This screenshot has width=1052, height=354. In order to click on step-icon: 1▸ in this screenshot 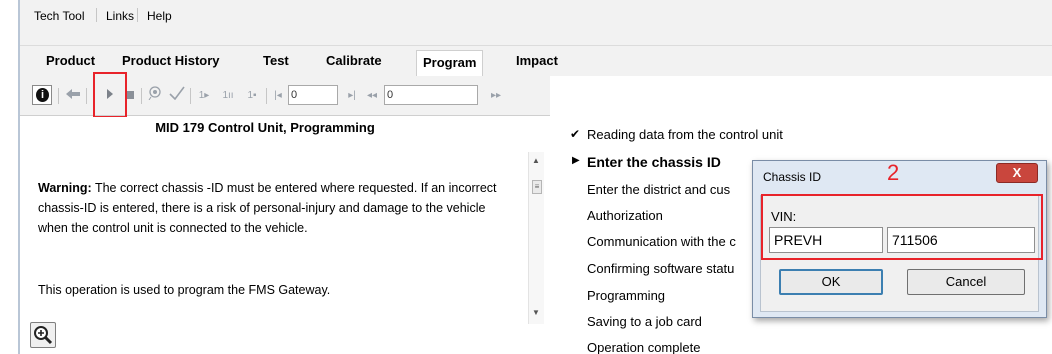, I will do `click(204, 96)`.